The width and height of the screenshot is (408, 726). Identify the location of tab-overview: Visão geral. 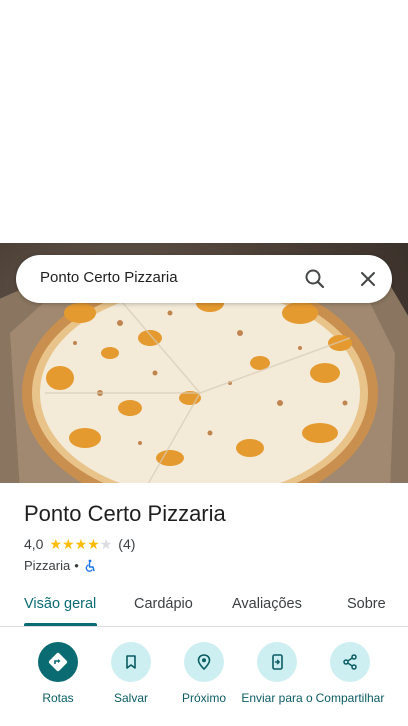
(60, 604).